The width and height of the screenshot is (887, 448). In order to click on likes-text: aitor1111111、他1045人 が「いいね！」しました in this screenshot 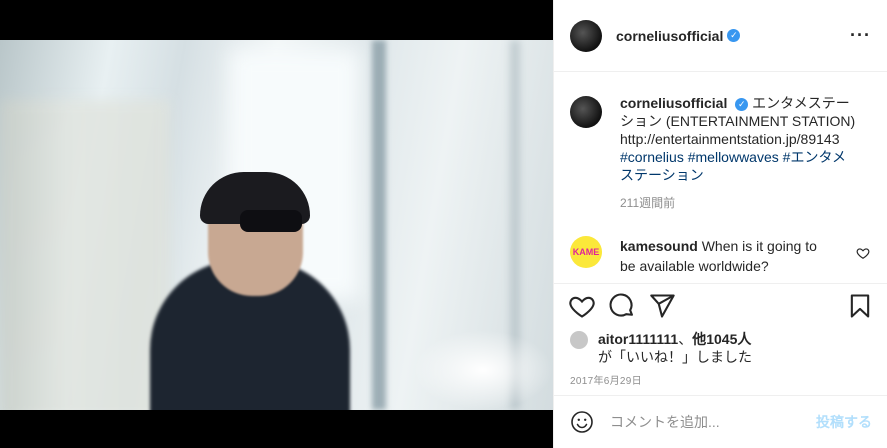, I will do `click(675, 348)`.